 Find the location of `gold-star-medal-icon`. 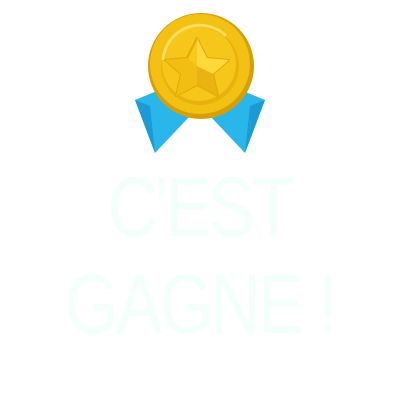

gold-star-medal-icon is located at coordinates (200, 83).